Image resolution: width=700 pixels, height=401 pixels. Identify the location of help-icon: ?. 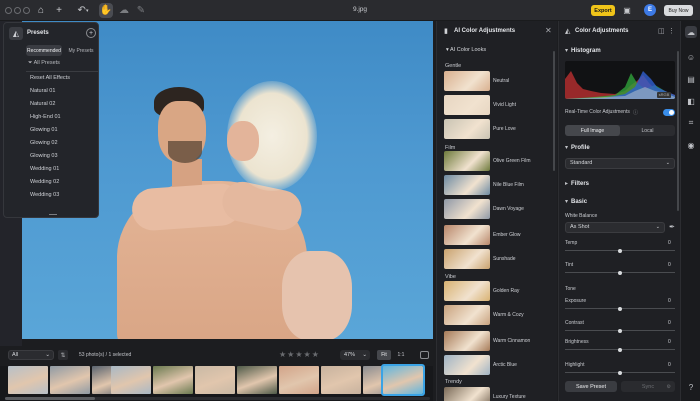
(691, 387).